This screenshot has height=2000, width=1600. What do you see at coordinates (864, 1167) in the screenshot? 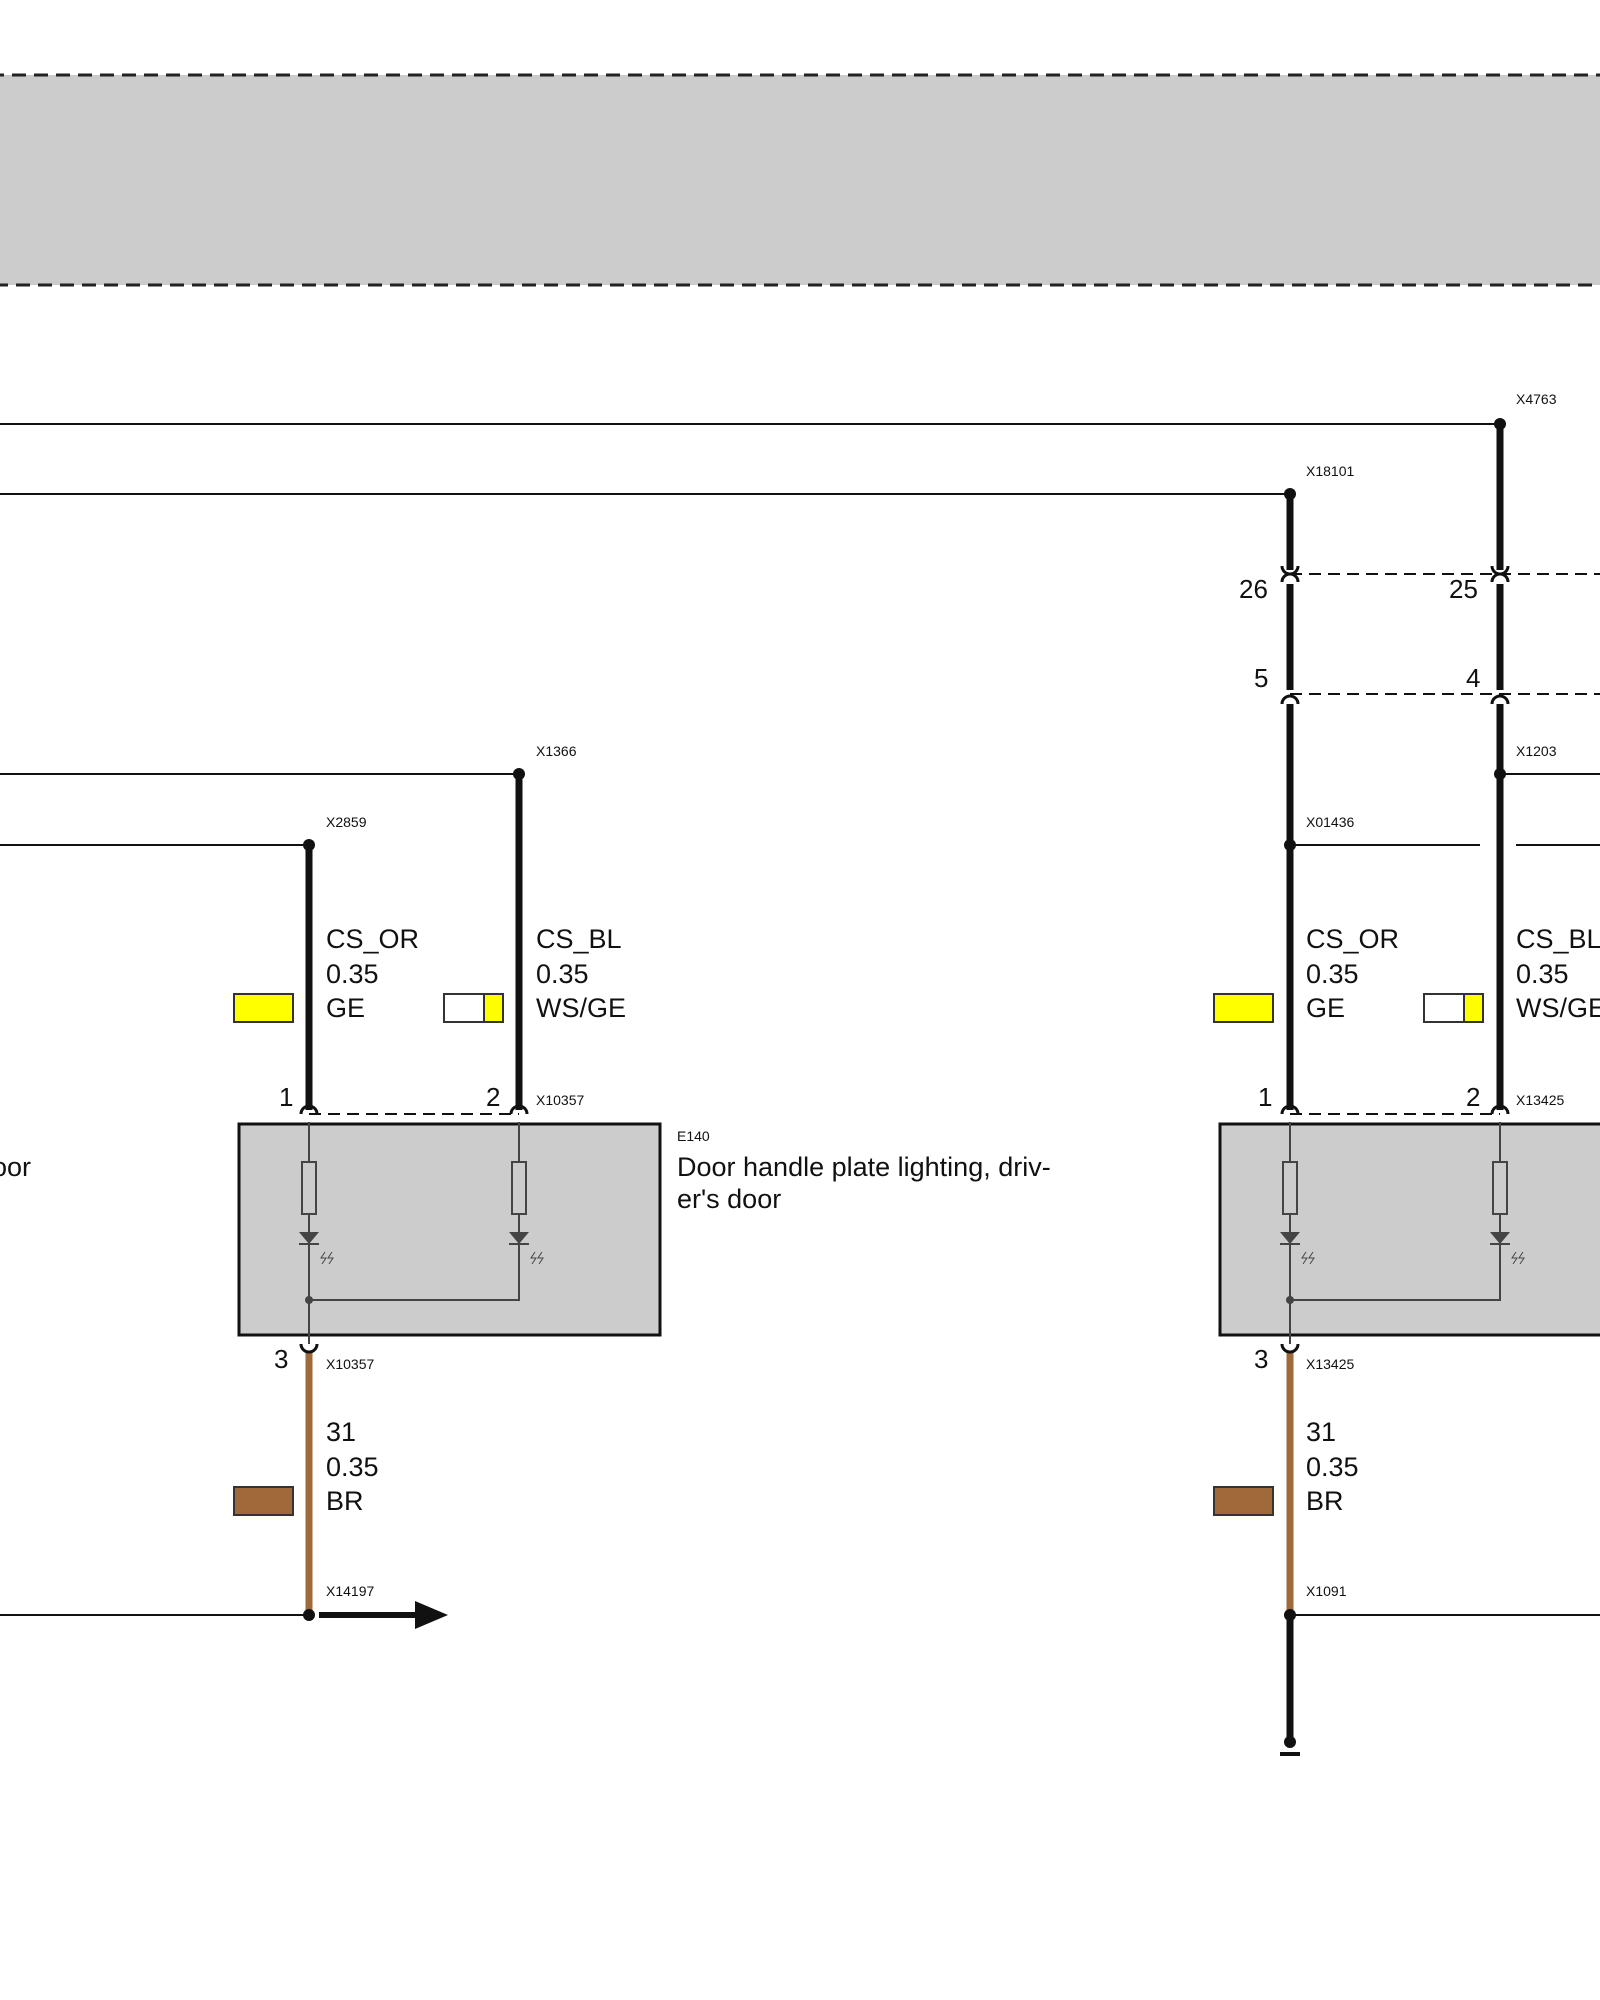
I see `component-name-line1: Door handle plate lighting, driv-` at bounding box center [864, 1167].